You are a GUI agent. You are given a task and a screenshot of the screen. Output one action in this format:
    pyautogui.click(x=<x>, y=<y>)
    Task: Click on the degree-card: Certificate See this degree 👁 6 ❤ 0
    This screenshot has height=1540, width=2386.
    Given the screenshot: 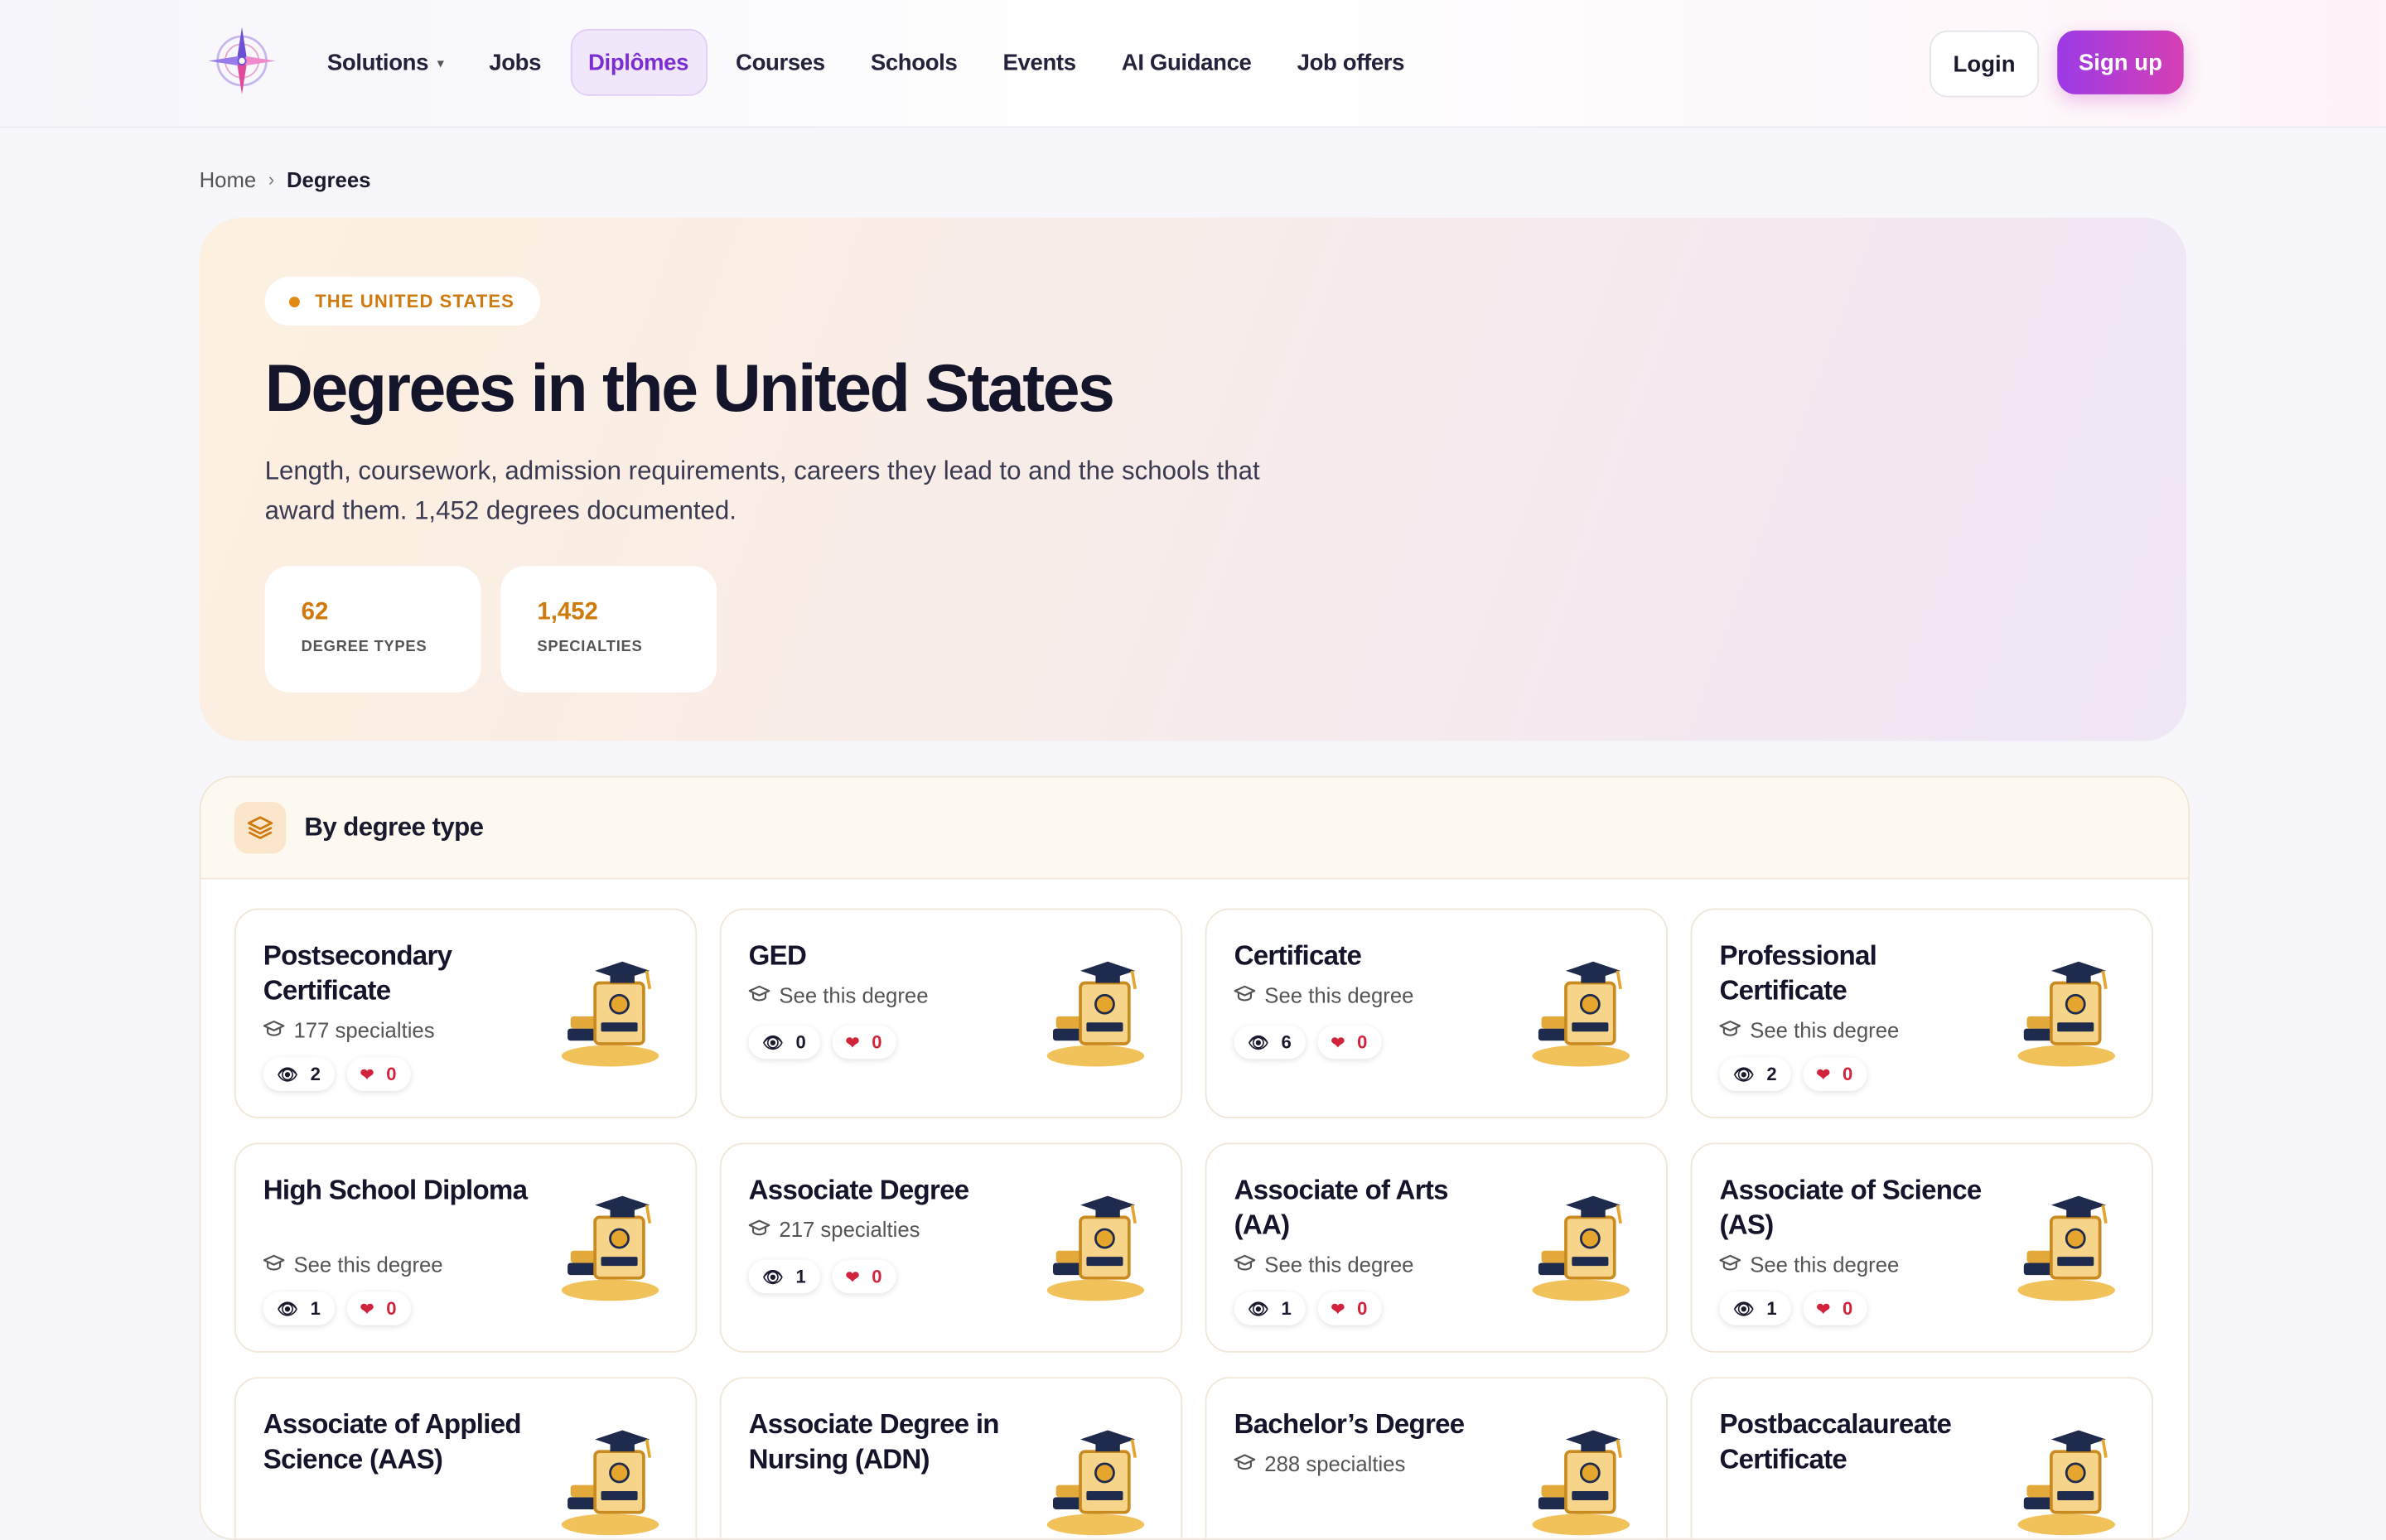 What is the action you would take?
    pyautogui.click(x=1437, y=1013)
    